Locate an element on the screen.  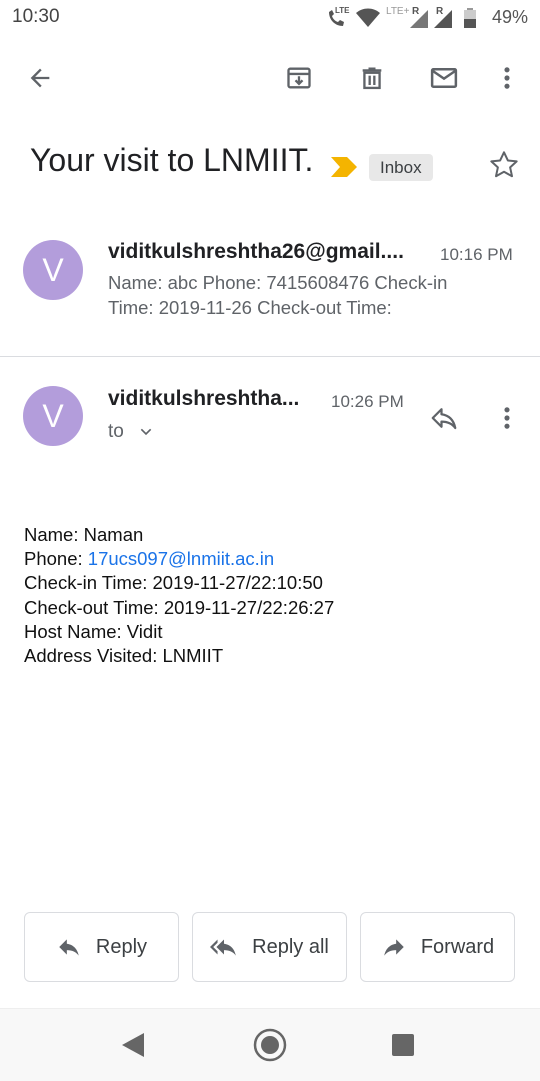
forward-icon is located at coordinates (394, 947).